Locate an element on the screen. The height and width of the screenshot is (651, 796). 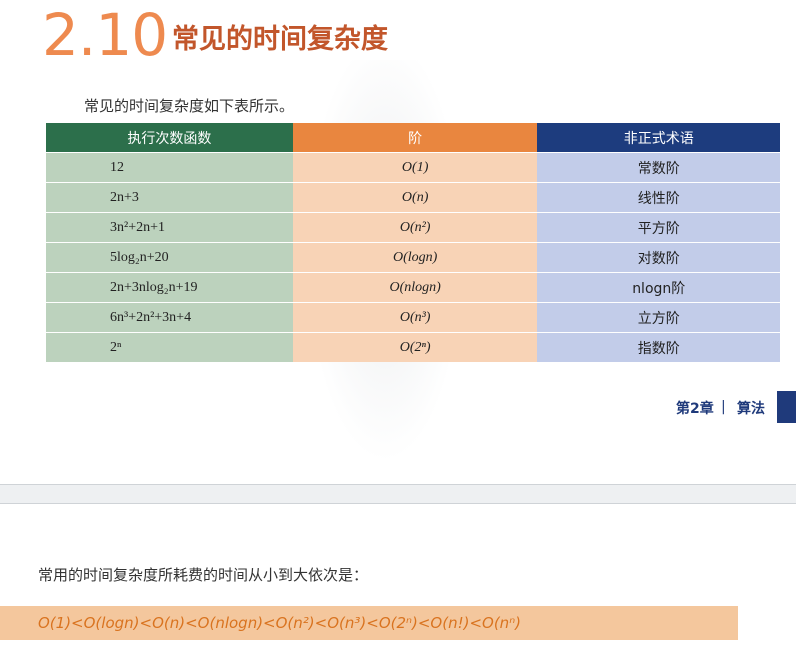
summary-text: 常用的时间复杂度所耗费的时间从小到大依次是： is located at coordinates (203, 575).